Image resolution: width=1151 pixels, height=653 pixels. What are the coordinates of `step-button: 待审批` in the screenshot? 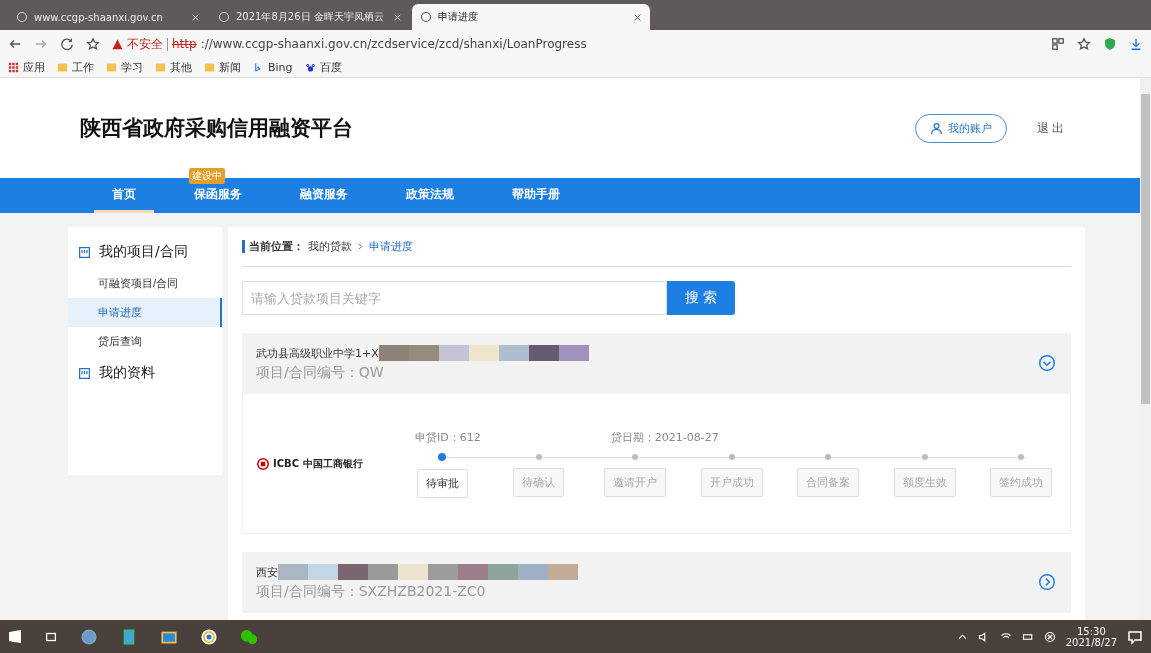 It's located at (442, 483).